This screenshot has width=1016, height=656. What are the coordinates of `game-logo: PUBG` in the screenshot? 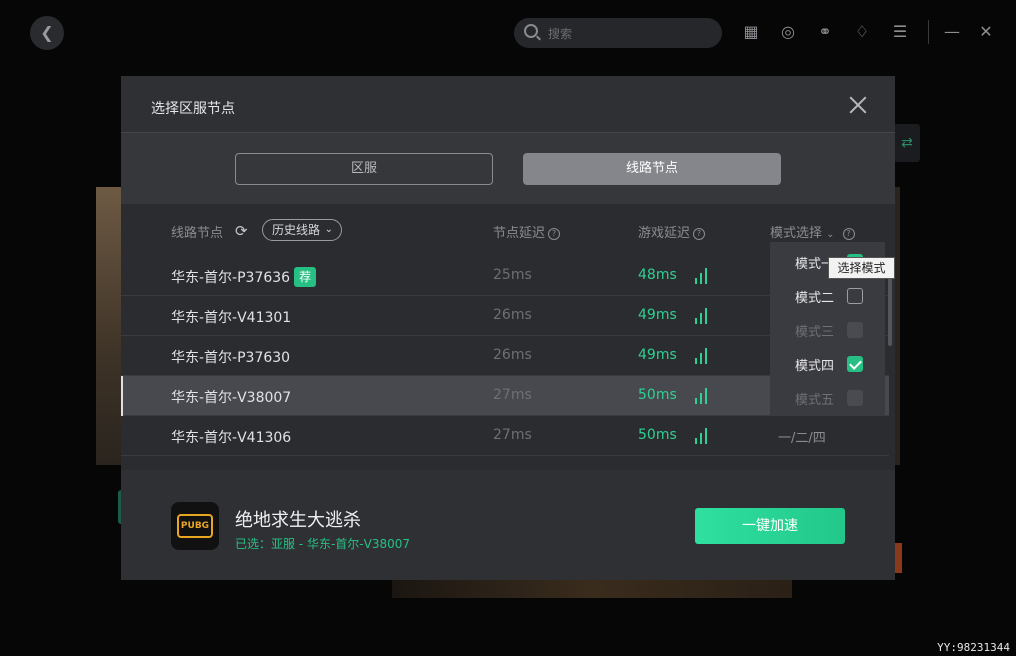 It's located at (195, 526).